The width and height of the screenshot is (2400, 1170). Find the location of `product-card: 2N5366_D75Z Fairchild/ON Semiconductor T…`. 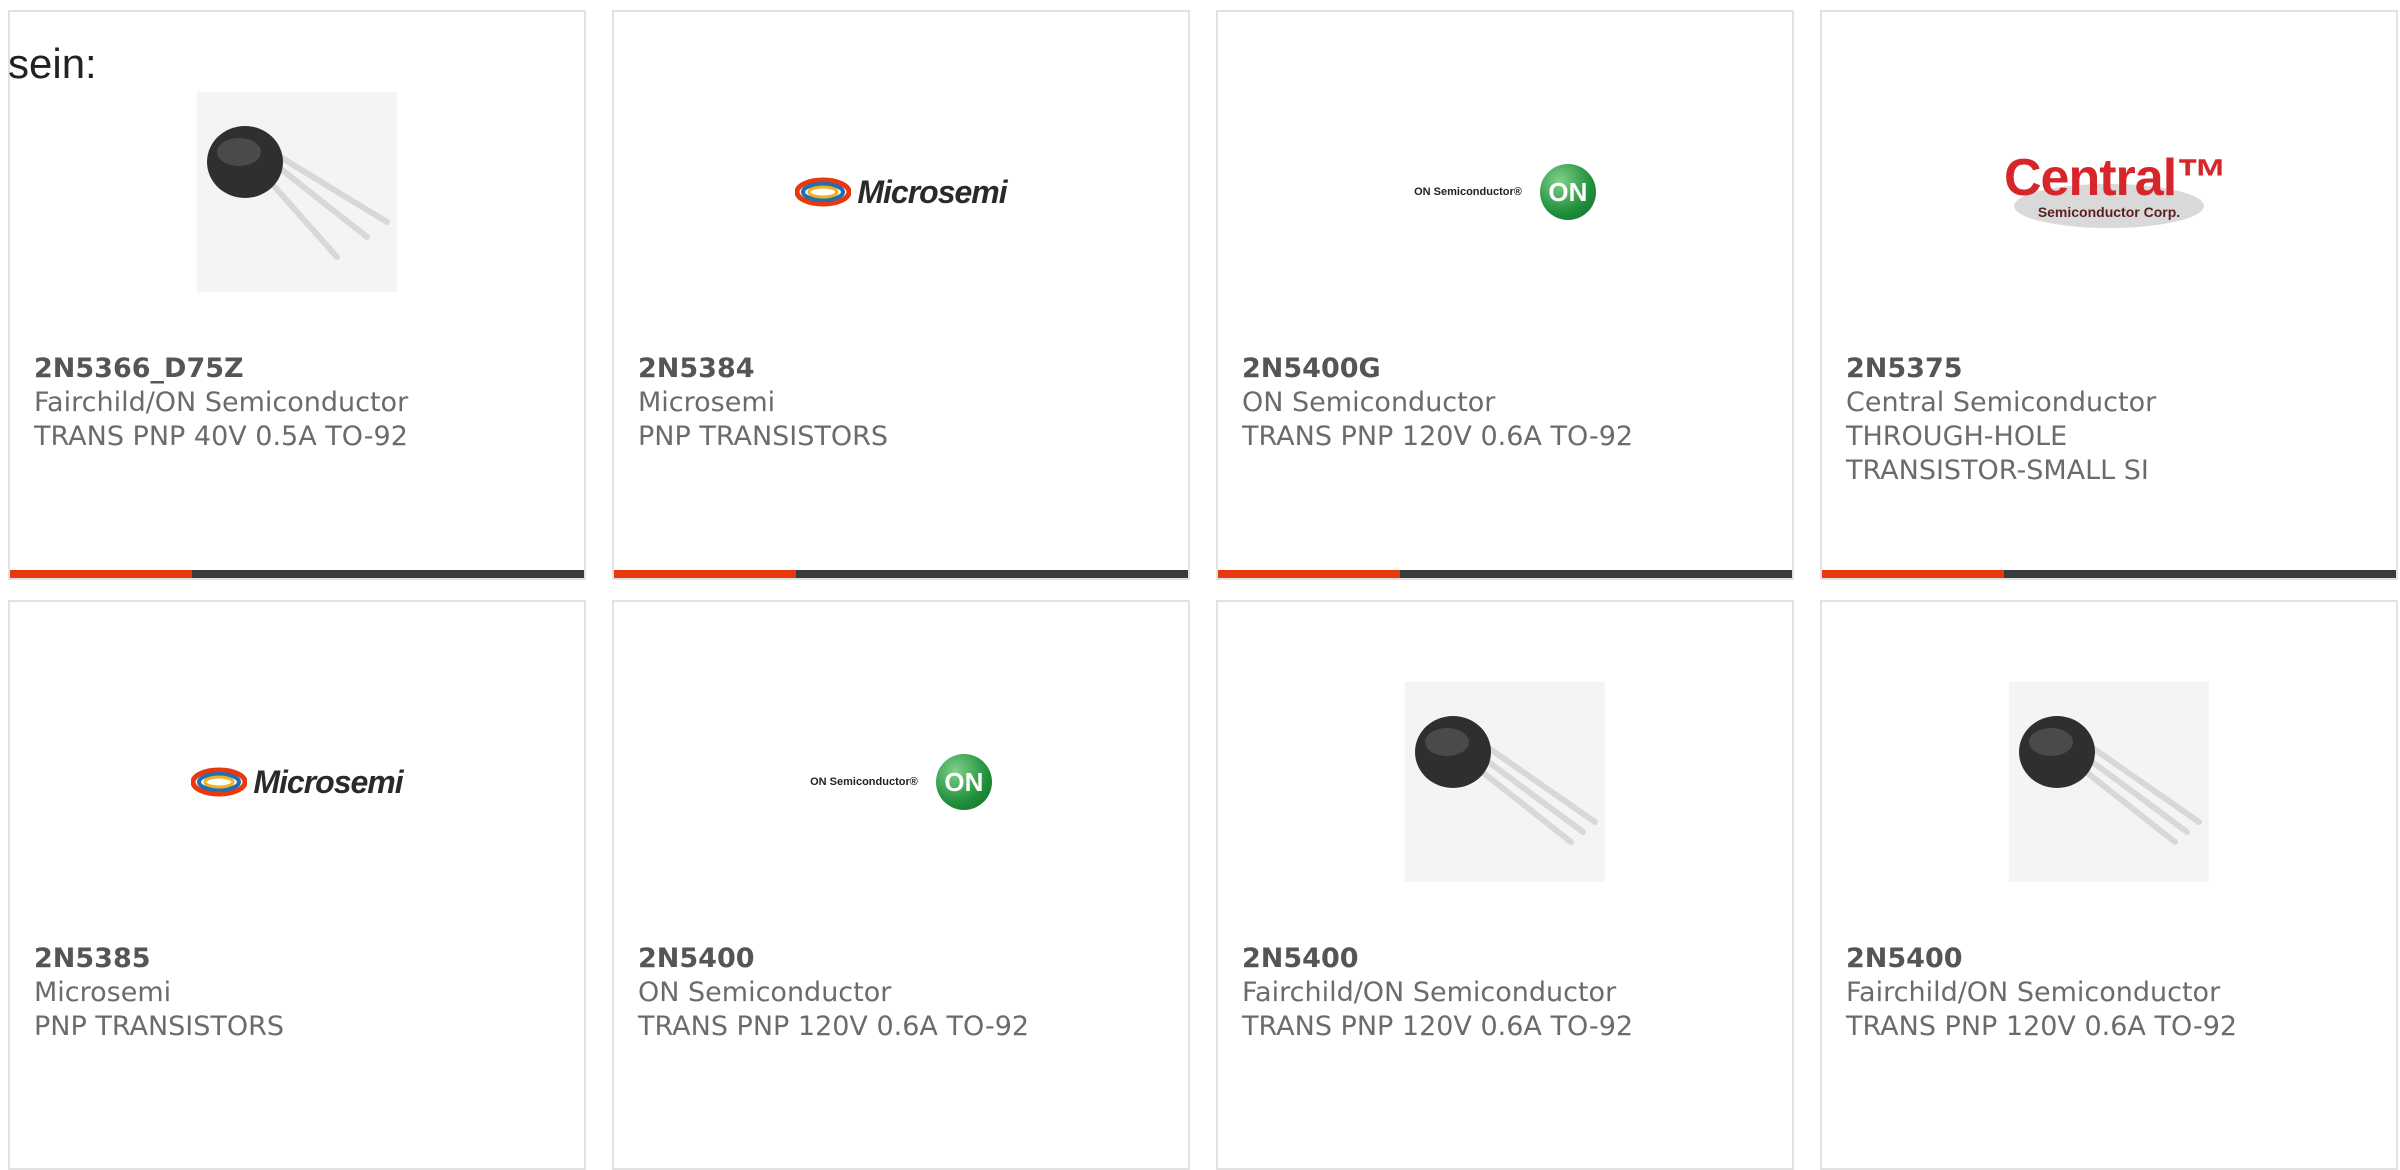

product-card: 2N5366_D75Z Fairchild/ON Semiconductor T… is located at coordinates (297, 295).